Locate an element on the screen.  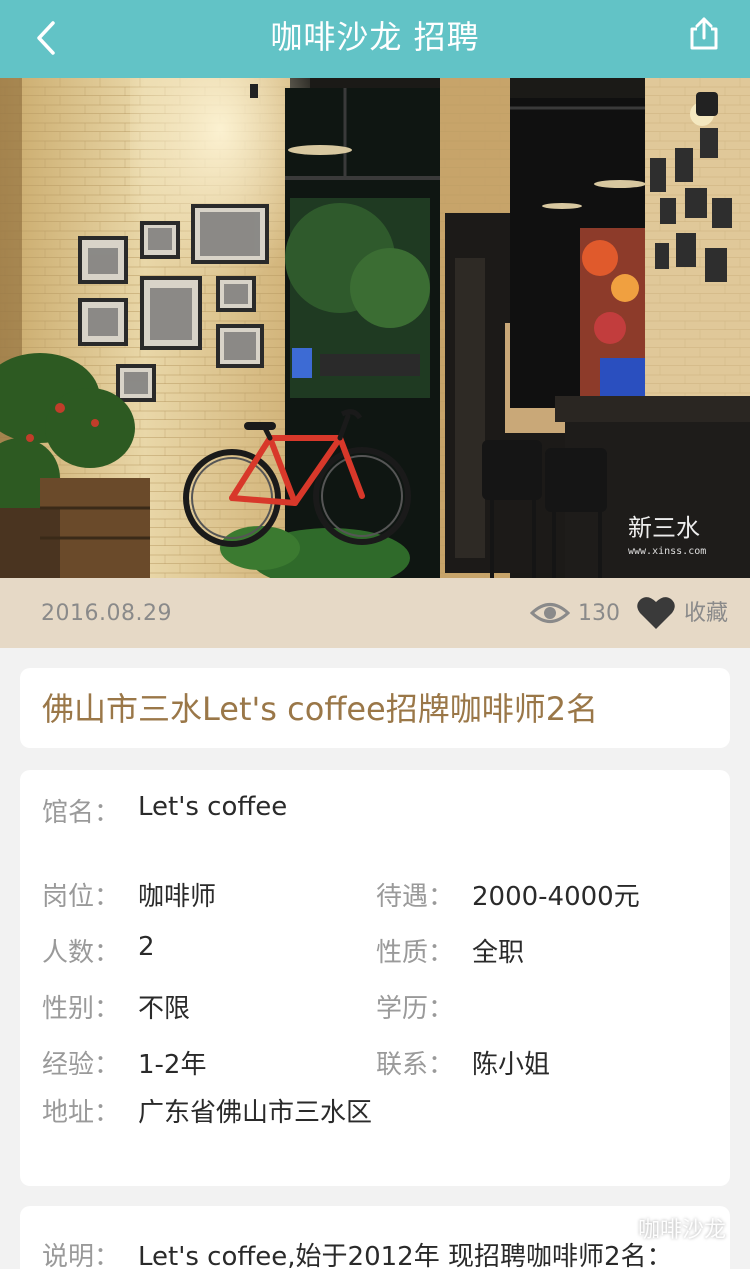
post-title-card: 佛山市三水Let's coffee招牌咖啡师2名 is located at coordinates (375, 708).